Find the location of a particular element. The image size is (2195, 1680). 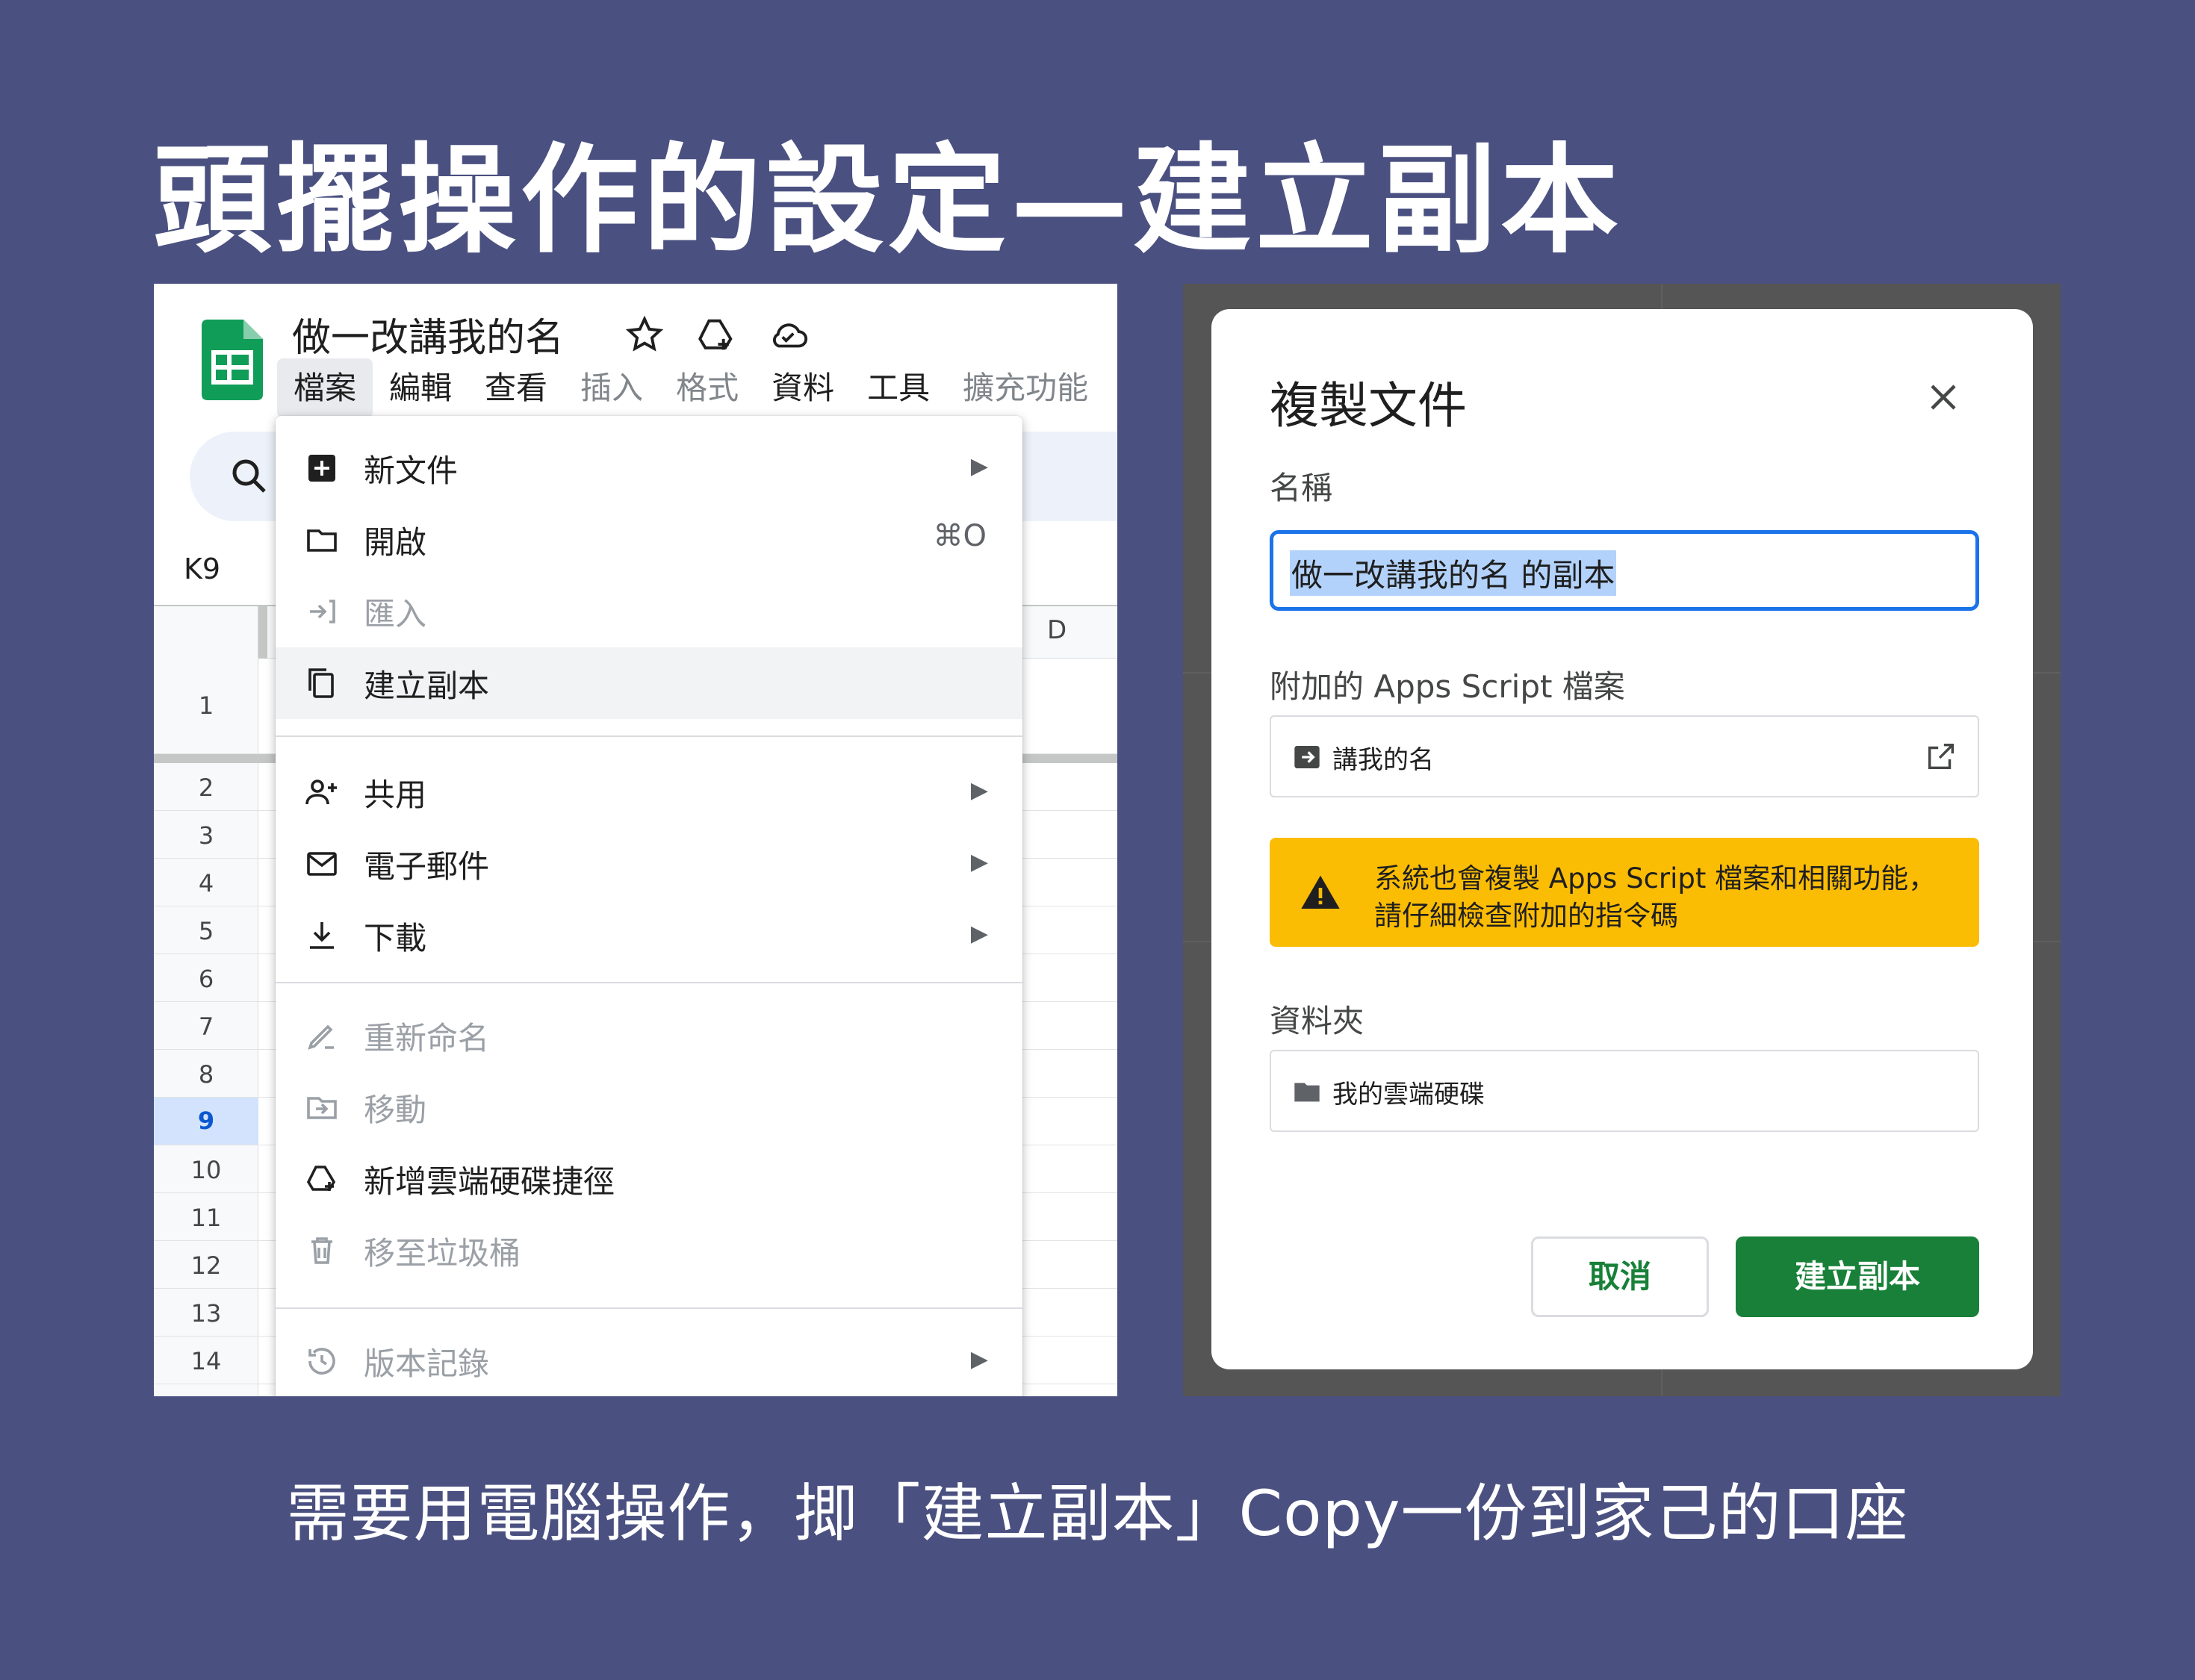

copy-icon is located at coordinates (321, 683).